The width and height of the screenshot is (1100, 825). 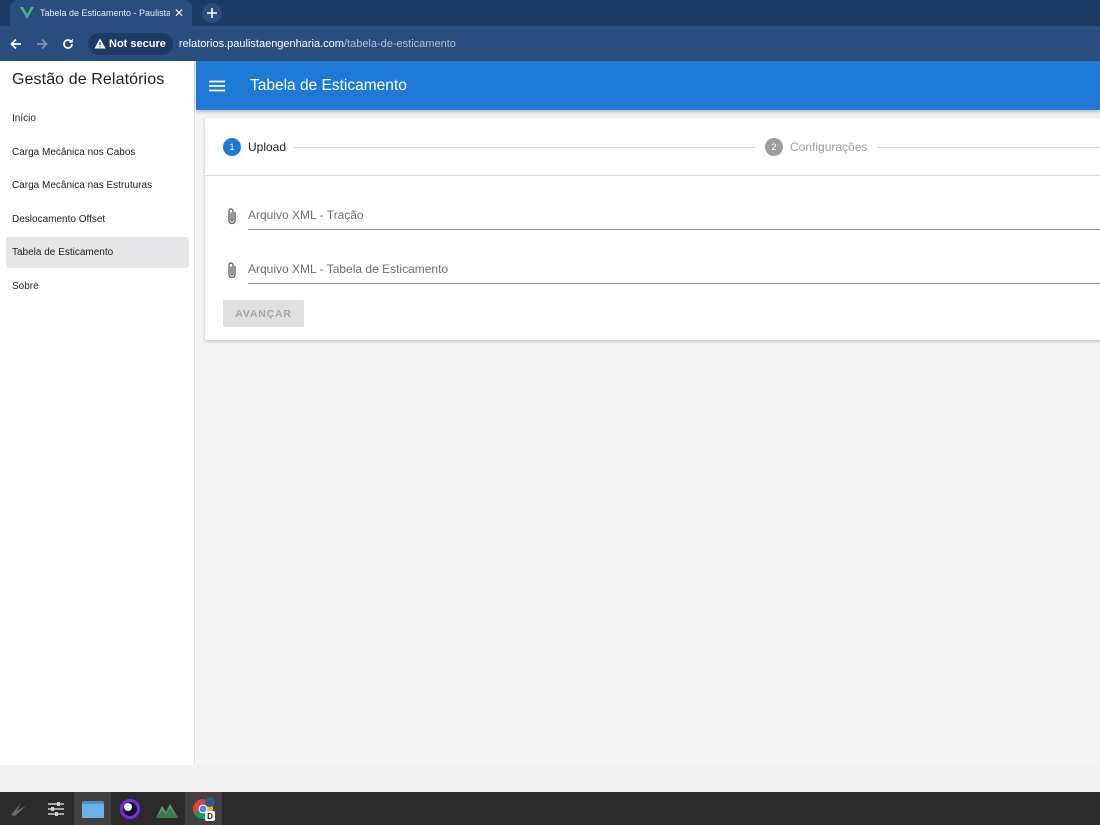 What do you see at coordinates (129, 808) in the screenshot?
I see `circle-app-icon` at bounding box center [129, 808].